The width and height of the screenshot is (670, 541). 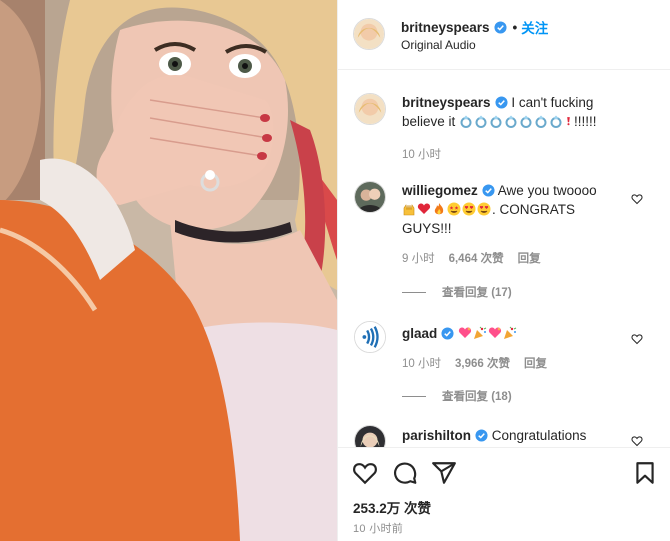 I want to click on follow-button: 关注, so click(x=534, y=27).